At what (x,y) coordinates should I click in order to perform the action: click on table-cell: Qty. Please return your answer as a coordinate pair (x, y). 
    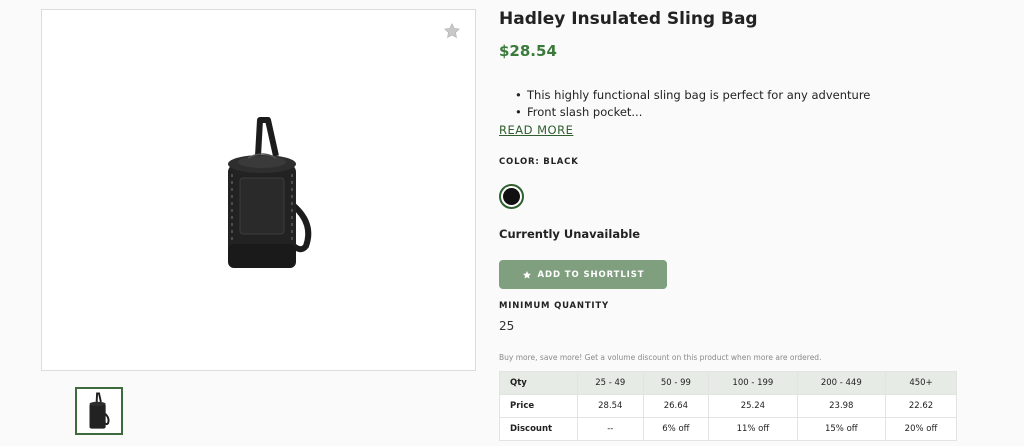
    Looking at the image, I should click on (538, 383).